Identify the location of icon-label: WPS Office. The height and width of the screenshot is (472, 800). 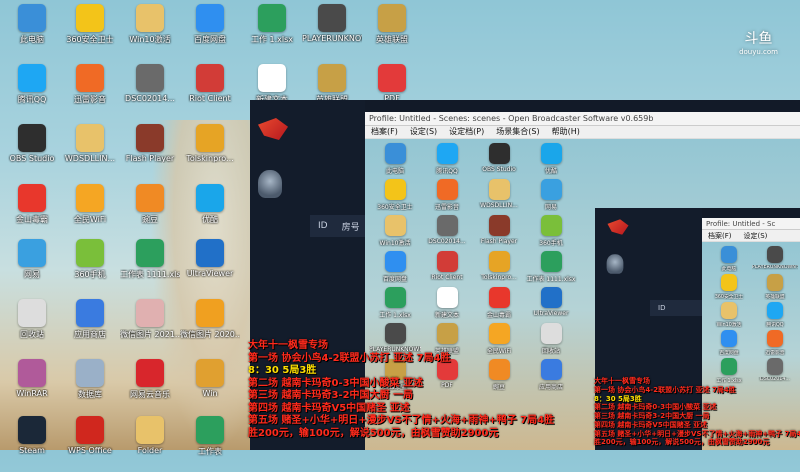
(90, 450).